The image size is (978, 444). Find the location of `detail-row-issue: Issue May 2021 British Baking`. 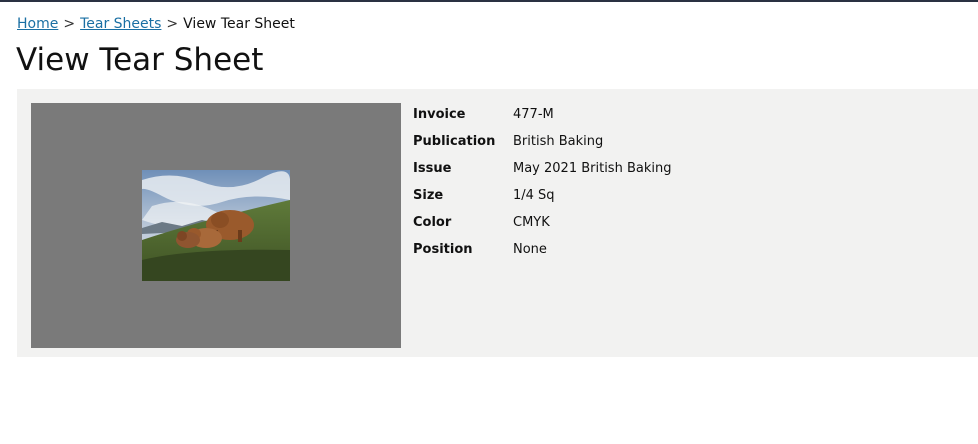

detail-row-issue: Issue May 2021 British Baking is located at coordinates (542, 168).